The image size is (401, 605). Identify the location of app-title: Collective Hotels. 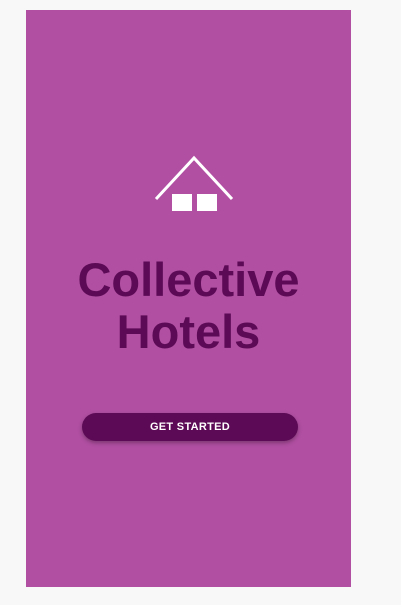
(188, 306).